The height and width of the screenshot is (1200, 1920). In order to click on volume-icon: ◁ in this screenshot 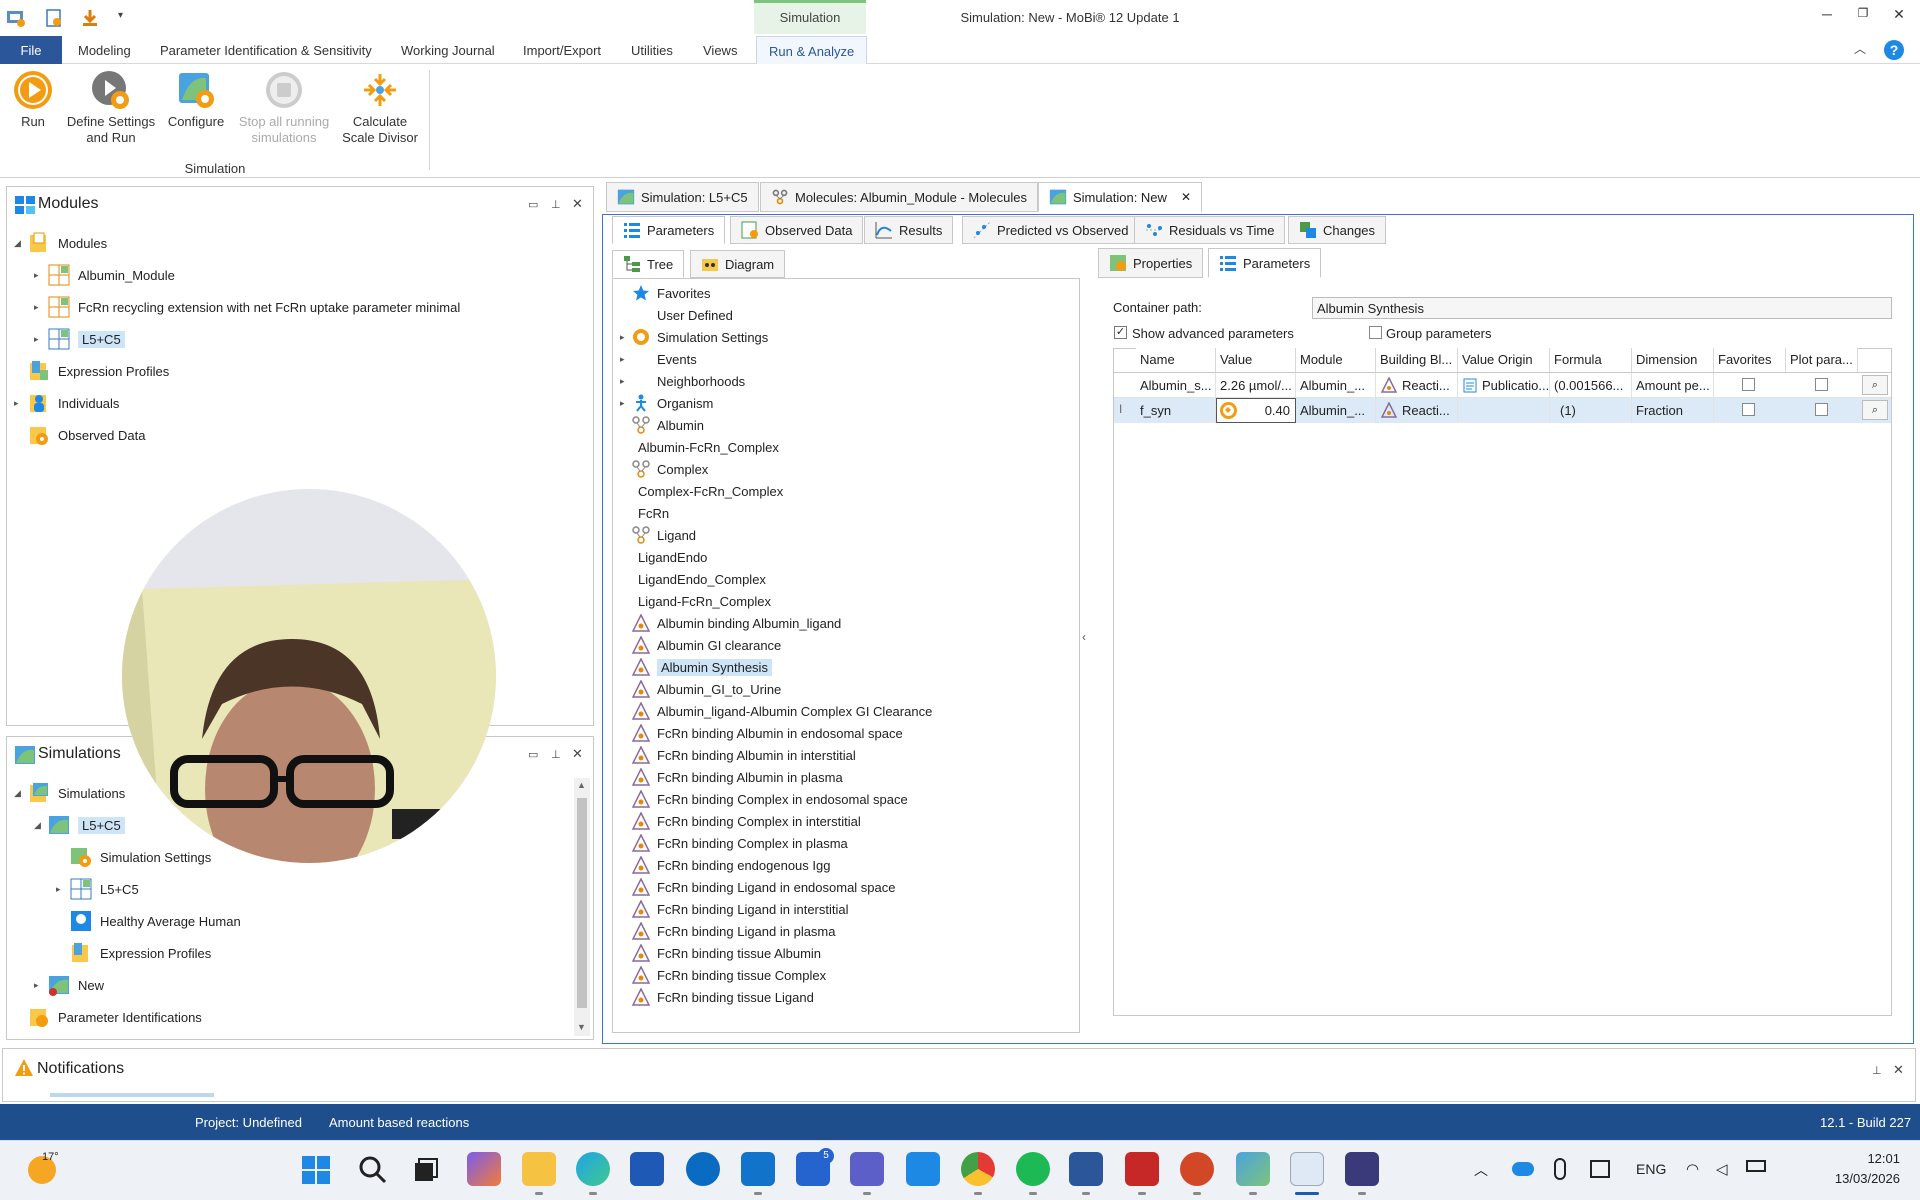, I will do `click(1722, 1169)`.